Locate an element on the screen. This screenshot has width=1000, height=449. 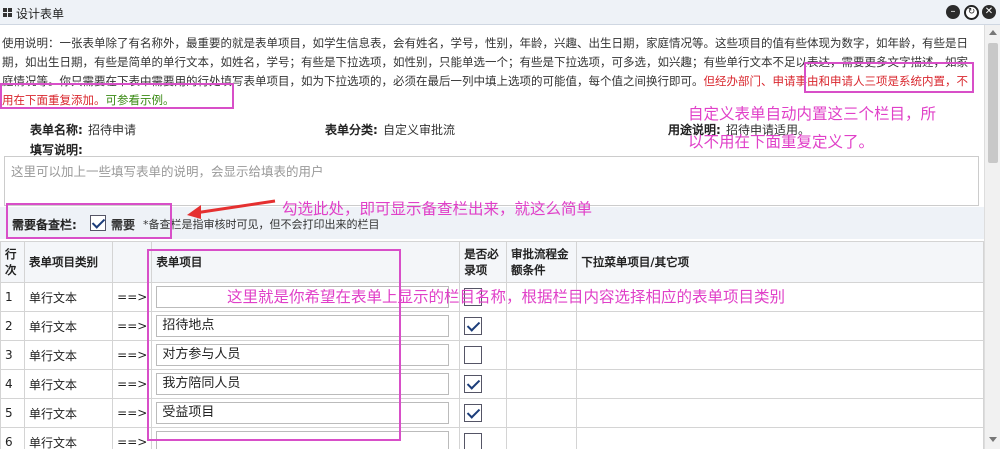
grid-icon is located at coordinates (7, 12).